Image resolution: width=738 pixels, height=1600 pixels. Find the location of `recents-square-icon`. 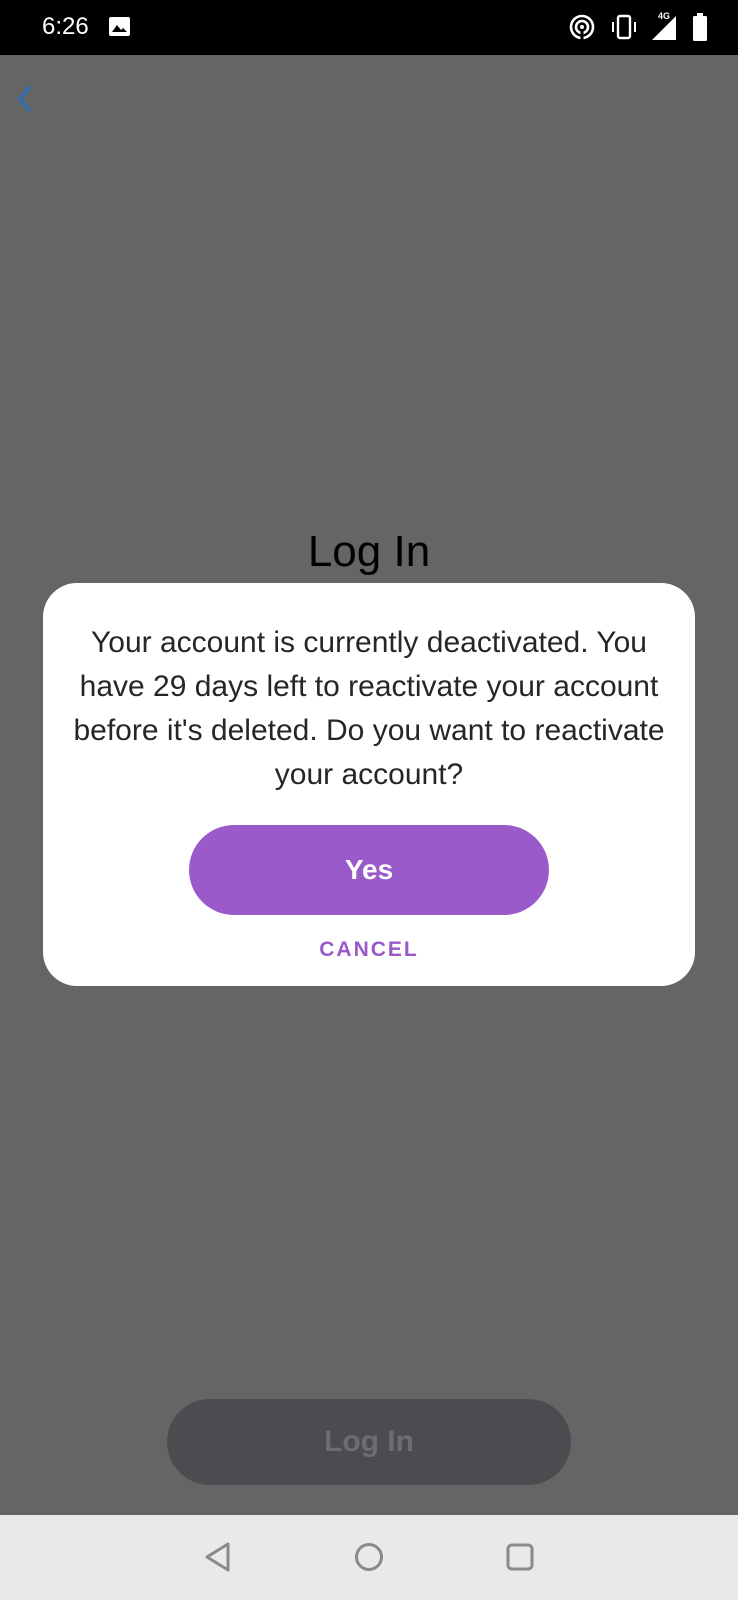

recents-square-icon is located at coordinates (520, 1557).